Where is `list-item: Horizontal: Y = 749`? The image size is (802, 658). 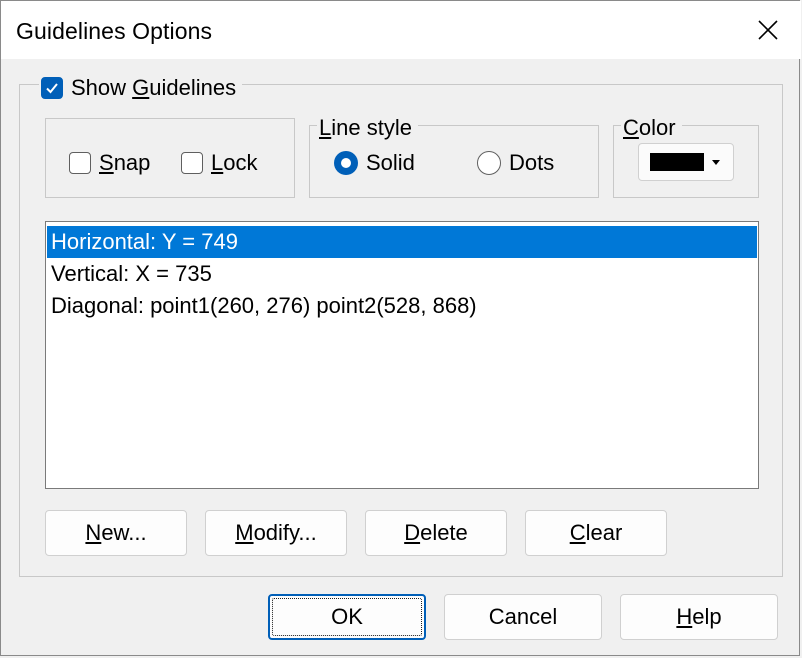
list-item: Horizontal: Y = 749 is located at coordinates (402, 242).